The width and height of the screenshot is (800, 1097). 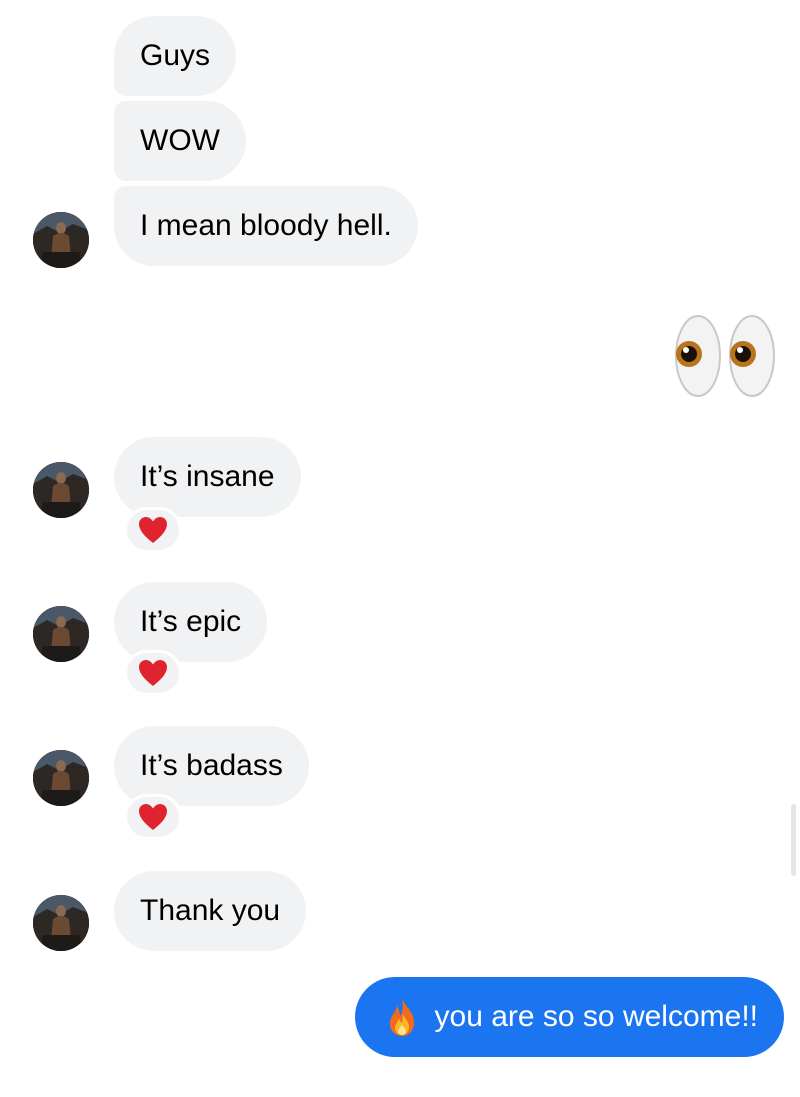 I want to click on message-bubble: Guys, so click(x=175, y=56).